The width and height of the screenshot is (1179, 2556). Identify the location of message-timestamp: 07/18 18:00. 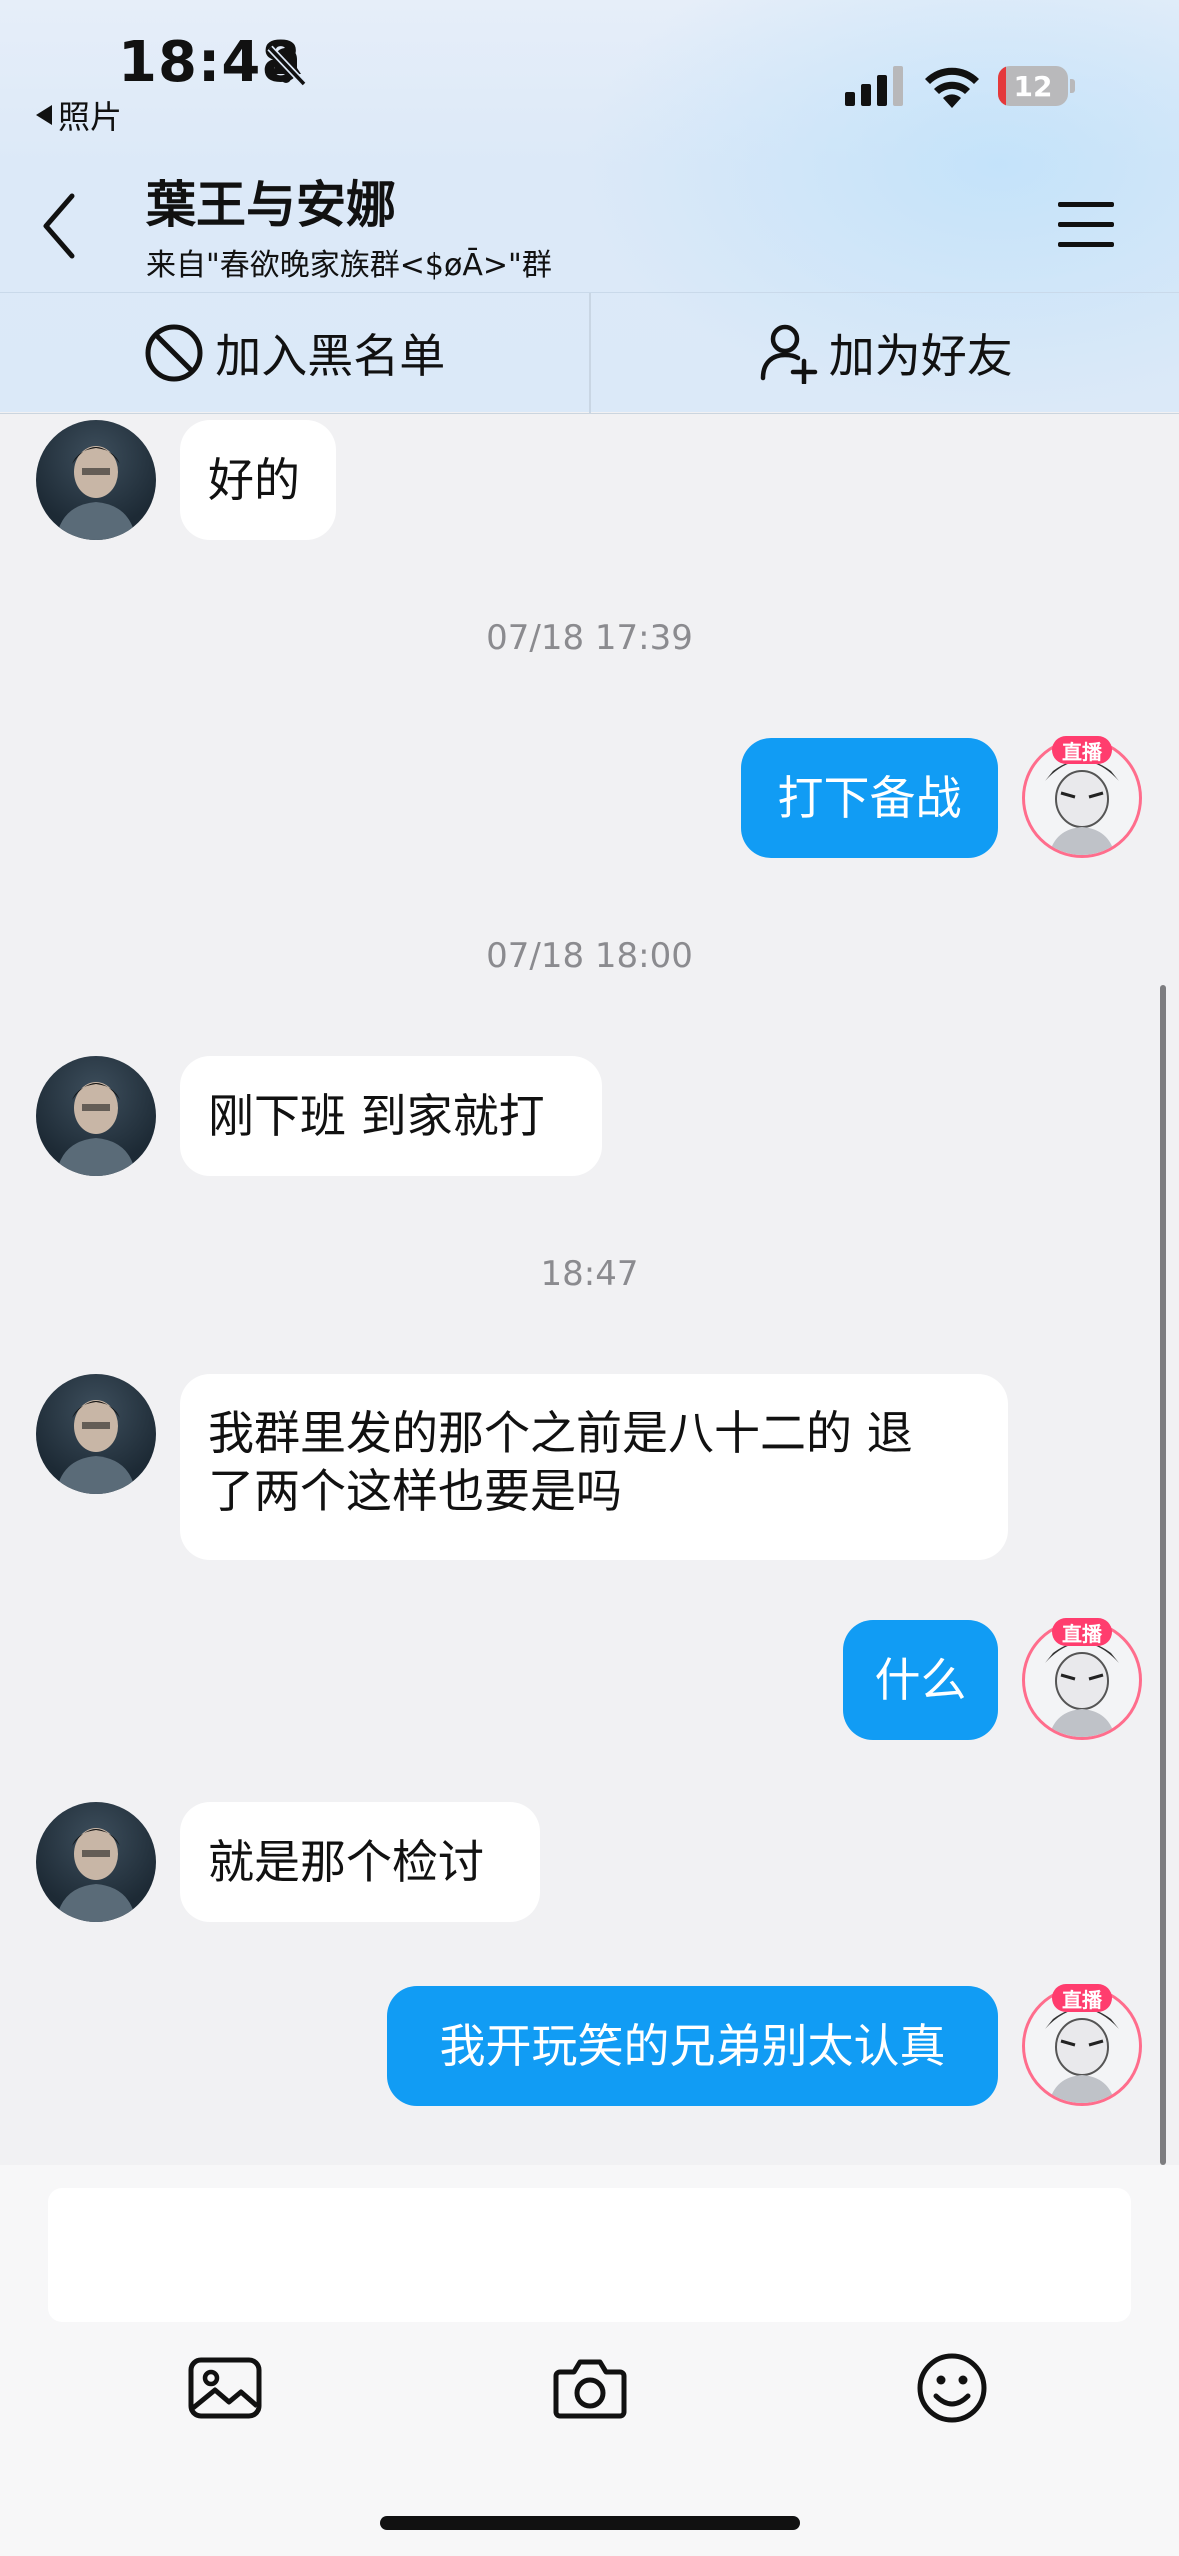
(589, 956).